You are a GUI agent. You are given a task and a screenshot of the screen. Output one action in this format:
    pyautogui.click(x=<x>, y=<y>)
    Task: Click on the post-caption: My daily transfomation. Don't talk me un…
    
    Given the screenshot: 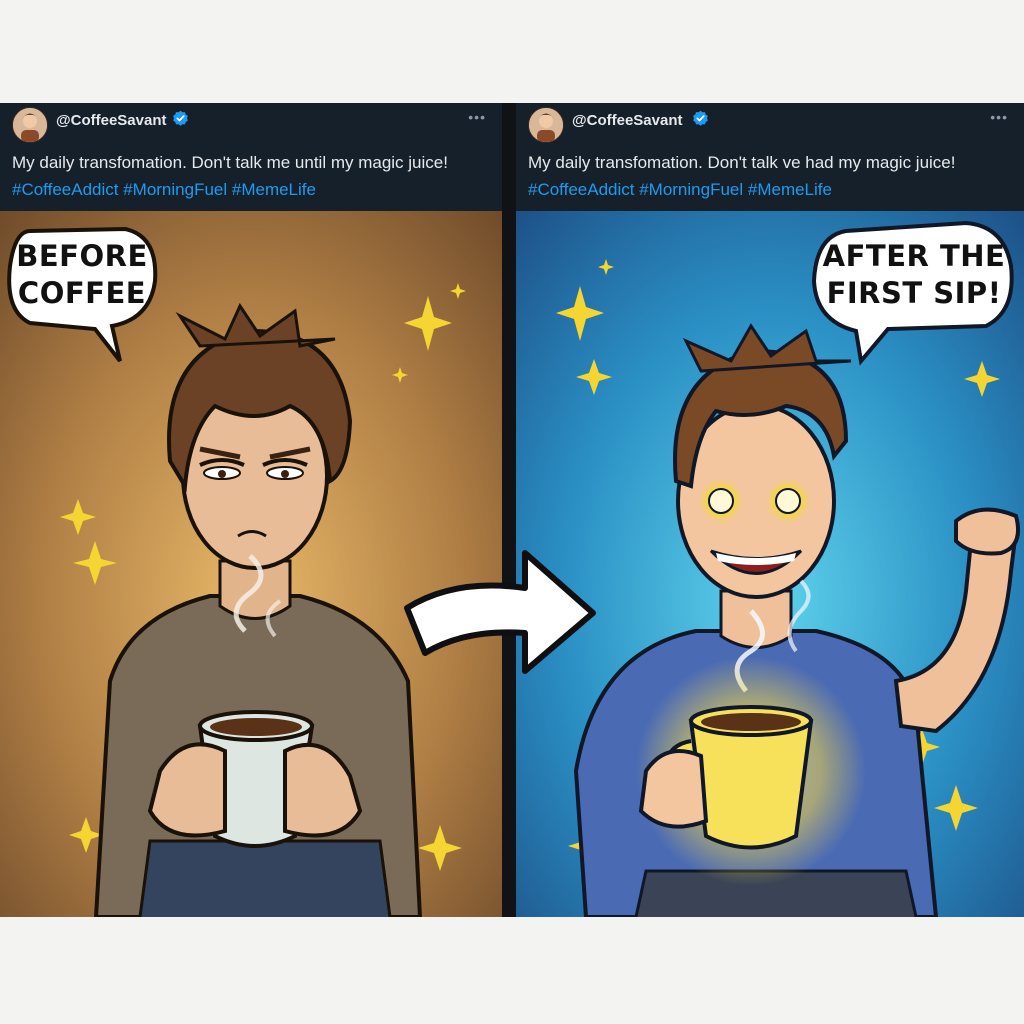 What is the action you would take?
    pyautogui.click(x=253, y=176)
    